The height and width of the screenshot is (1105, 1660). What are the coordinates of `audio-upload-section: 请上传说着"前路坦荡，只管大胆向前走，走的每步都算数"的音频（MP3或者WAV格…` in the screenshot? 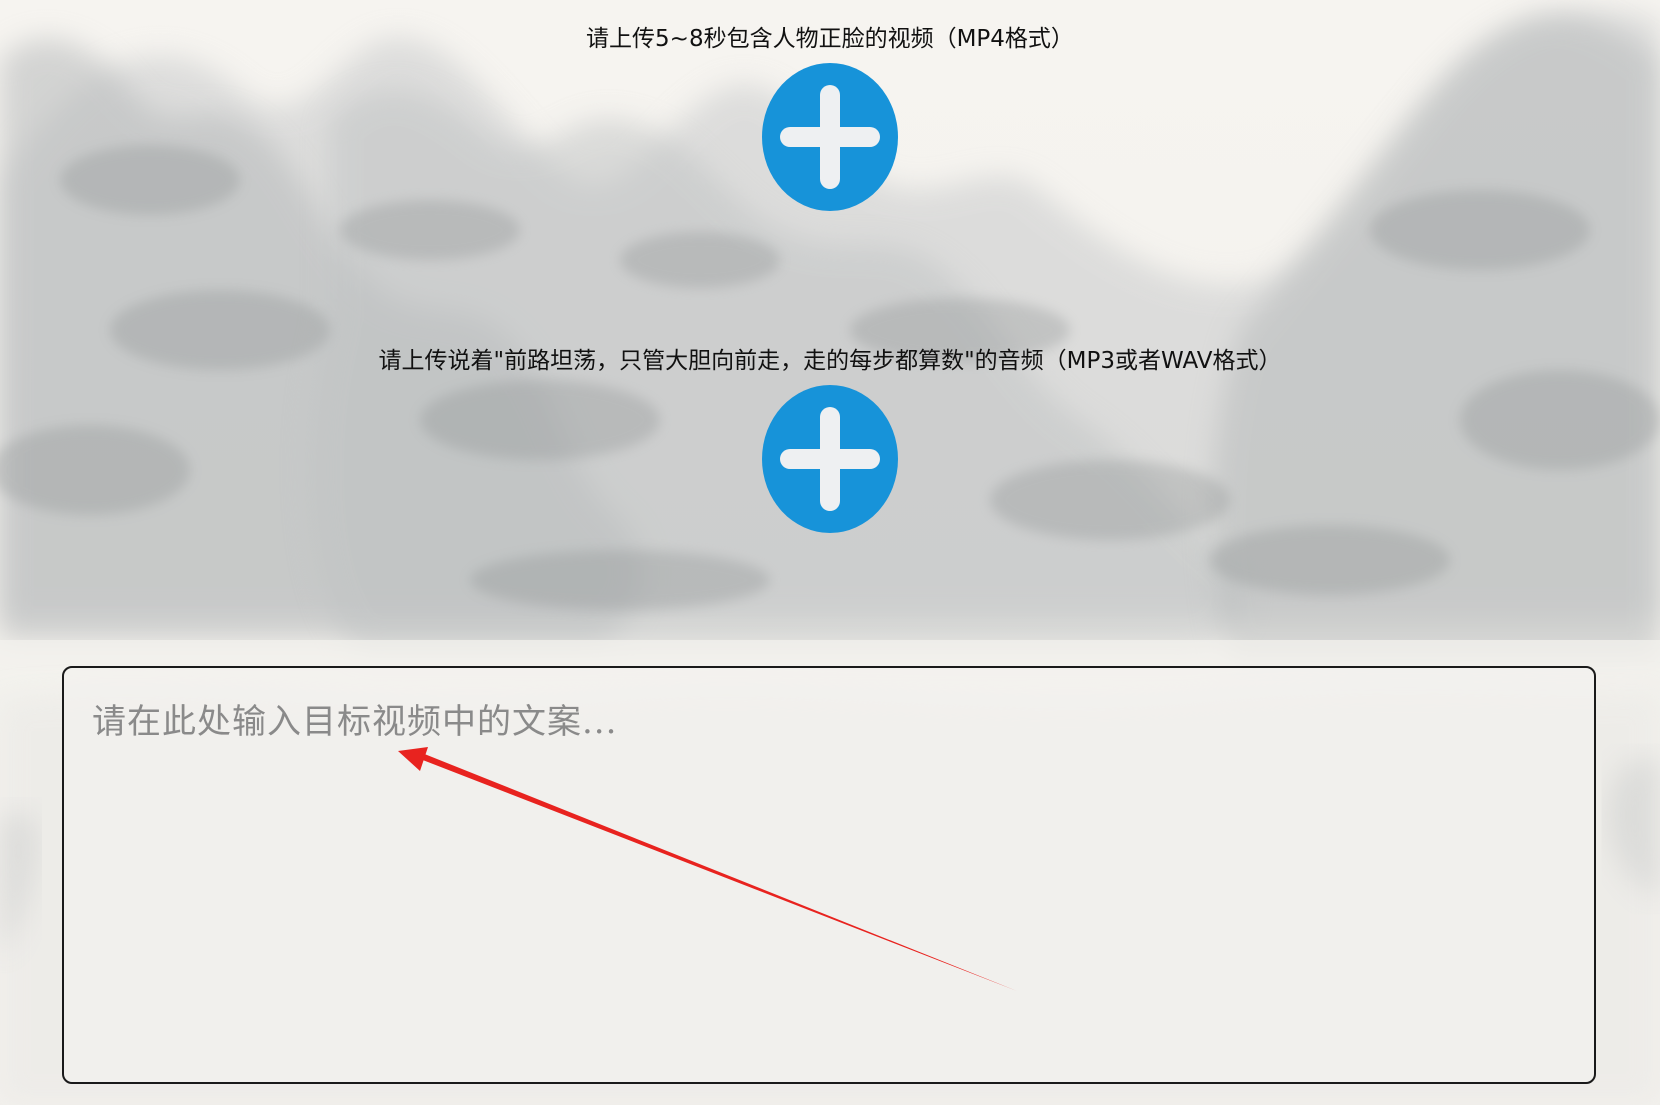 It's located at (830, 361).